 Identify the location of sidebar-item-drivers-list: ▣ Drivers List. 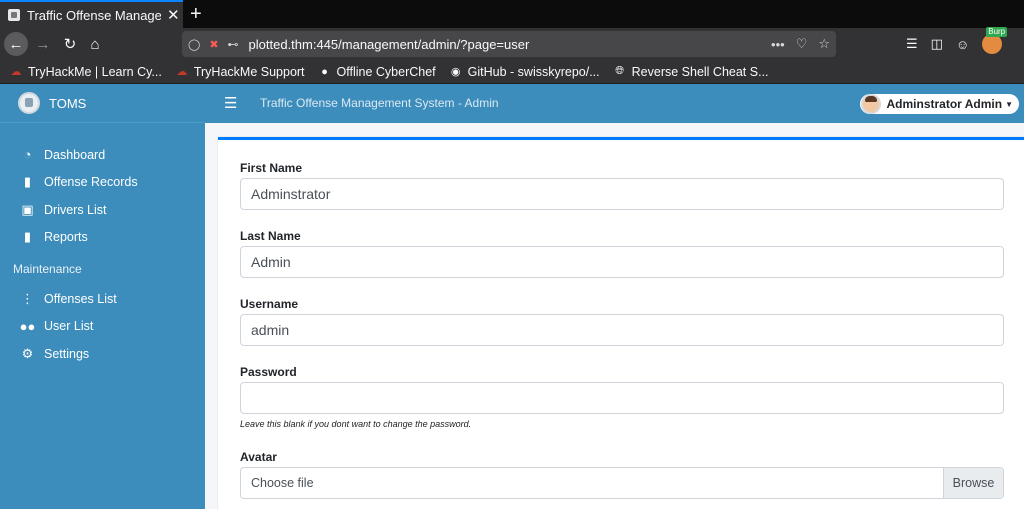
(102, 210).